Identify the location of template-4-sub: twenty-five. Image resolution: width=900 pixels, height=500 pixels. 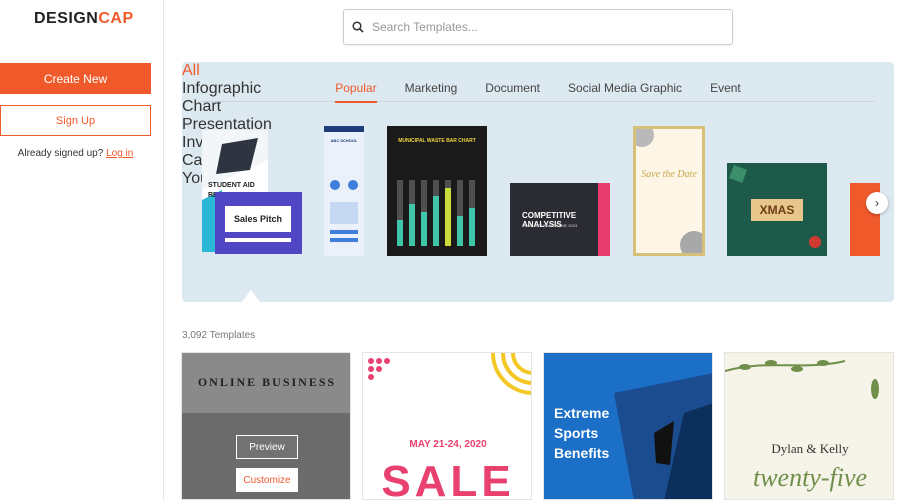
(810, 477).